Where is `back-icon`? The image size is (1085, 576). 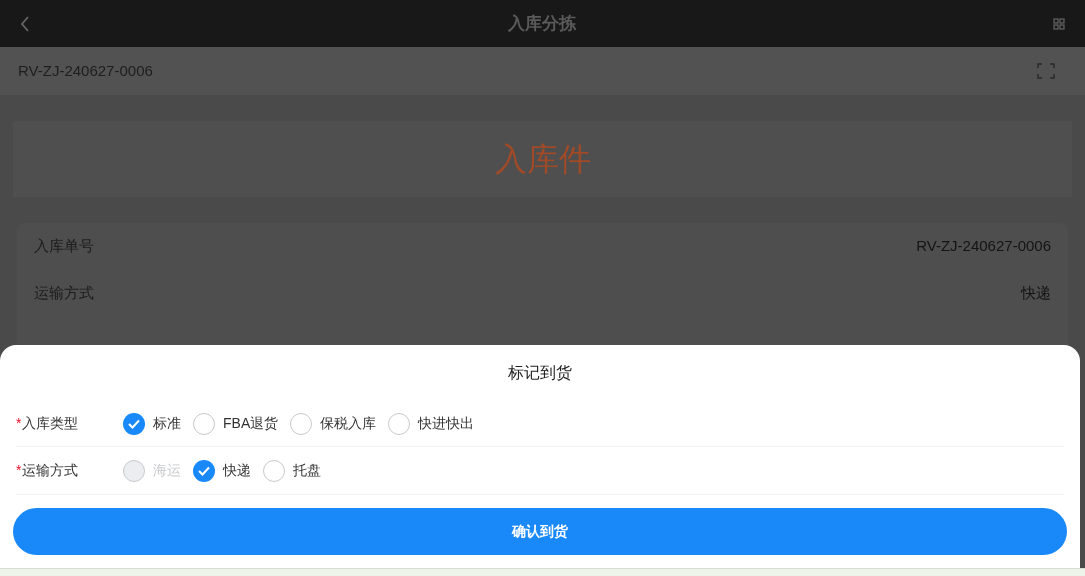
back-icon is located at coordinates (25, 23).